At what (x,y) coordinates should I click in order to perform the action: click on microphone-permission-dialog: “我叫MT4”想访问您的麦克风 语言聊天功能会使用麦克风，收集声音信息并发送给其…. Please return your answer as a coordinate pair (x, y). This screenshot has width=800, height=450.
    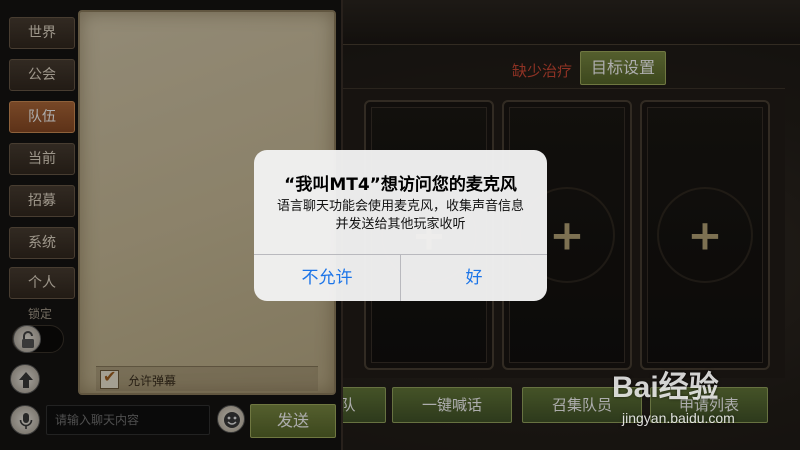
    Looking at the image, I should click on (400, 225).